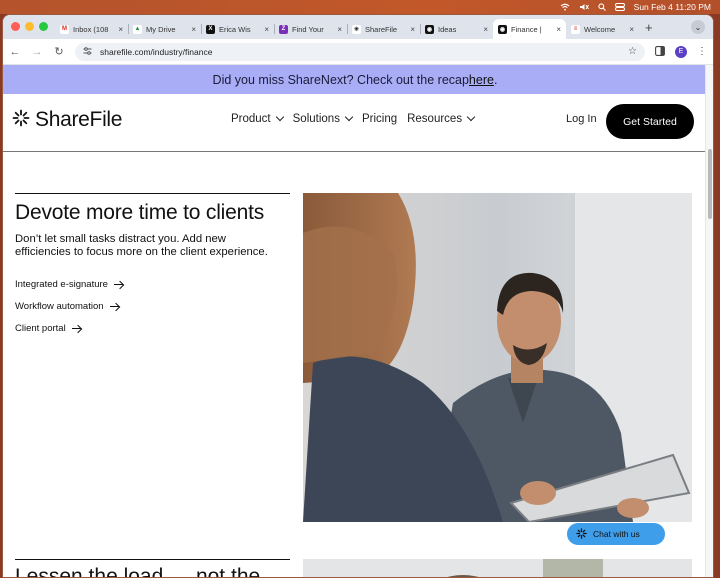 The height and width of the screenshot is (578, 720). What do you see at coordinates (650, 121) in the screenshot?
I see `get-started-button: Get Started` at bounding box center [650, 121].